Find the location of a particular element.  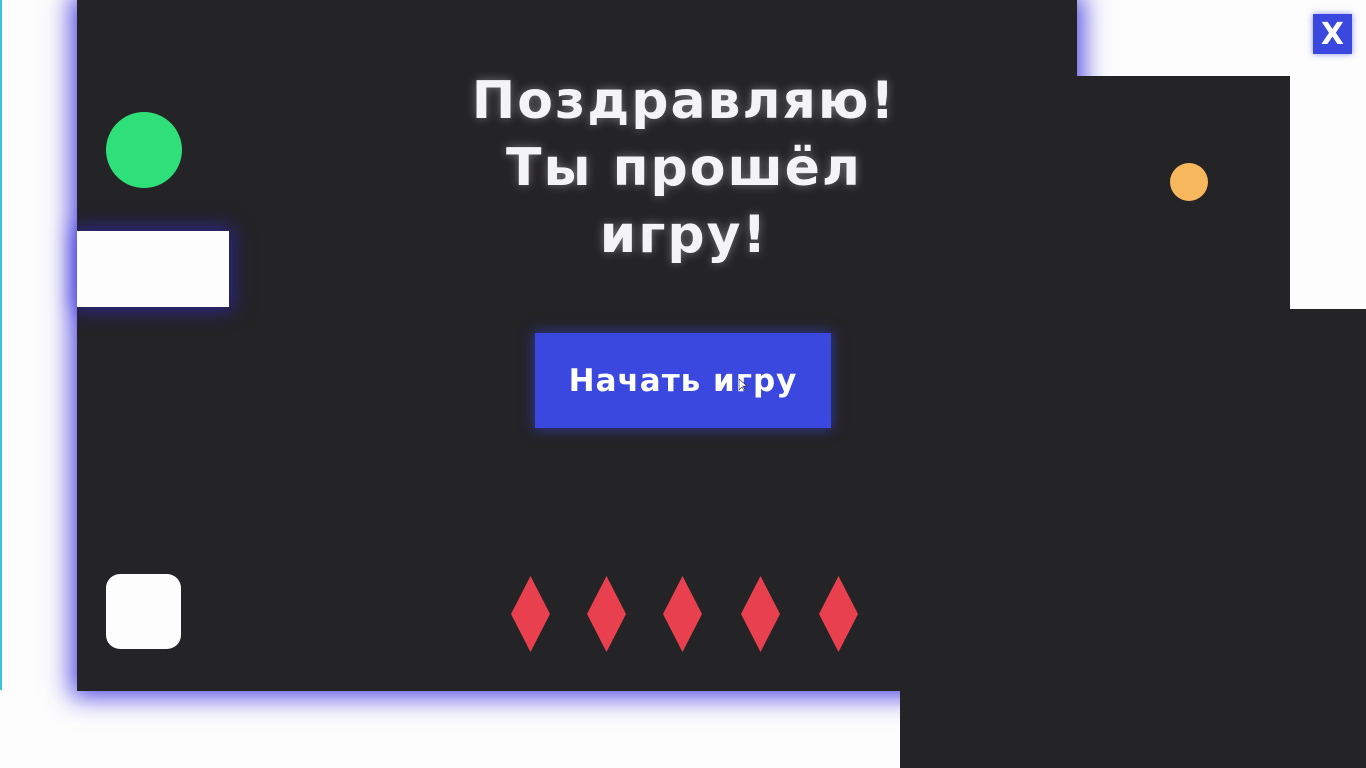

playfield-bottom-right is located at coordinates (1177, 684).